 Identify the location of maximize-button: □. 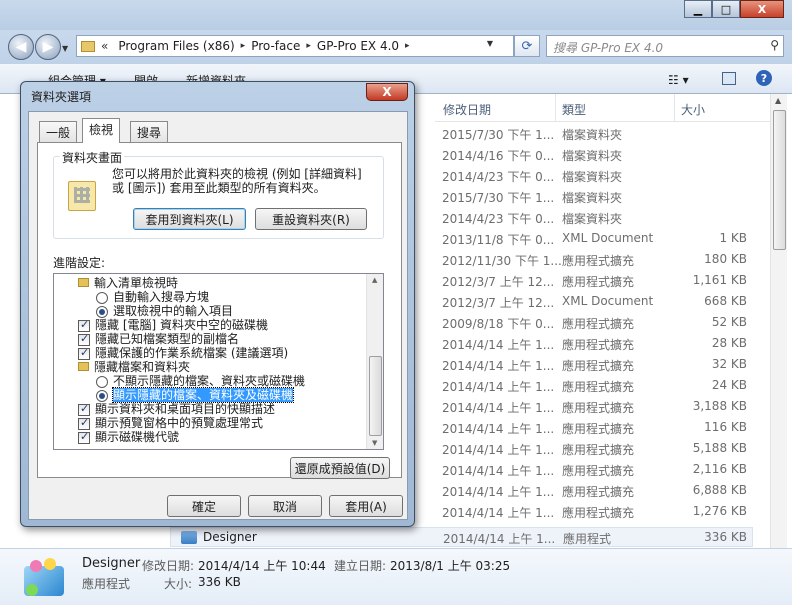
(726, 9).